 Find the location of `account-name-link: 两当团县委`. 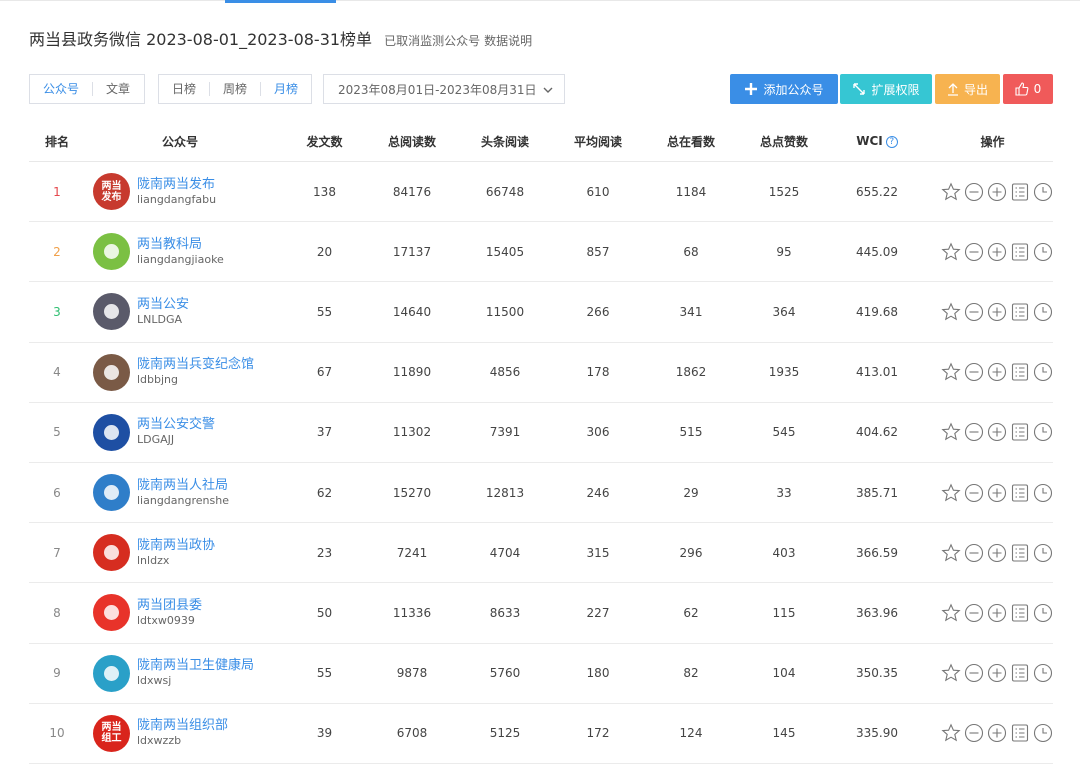

account-name-link: 两当团县委 is located at coordinates (196, 605).